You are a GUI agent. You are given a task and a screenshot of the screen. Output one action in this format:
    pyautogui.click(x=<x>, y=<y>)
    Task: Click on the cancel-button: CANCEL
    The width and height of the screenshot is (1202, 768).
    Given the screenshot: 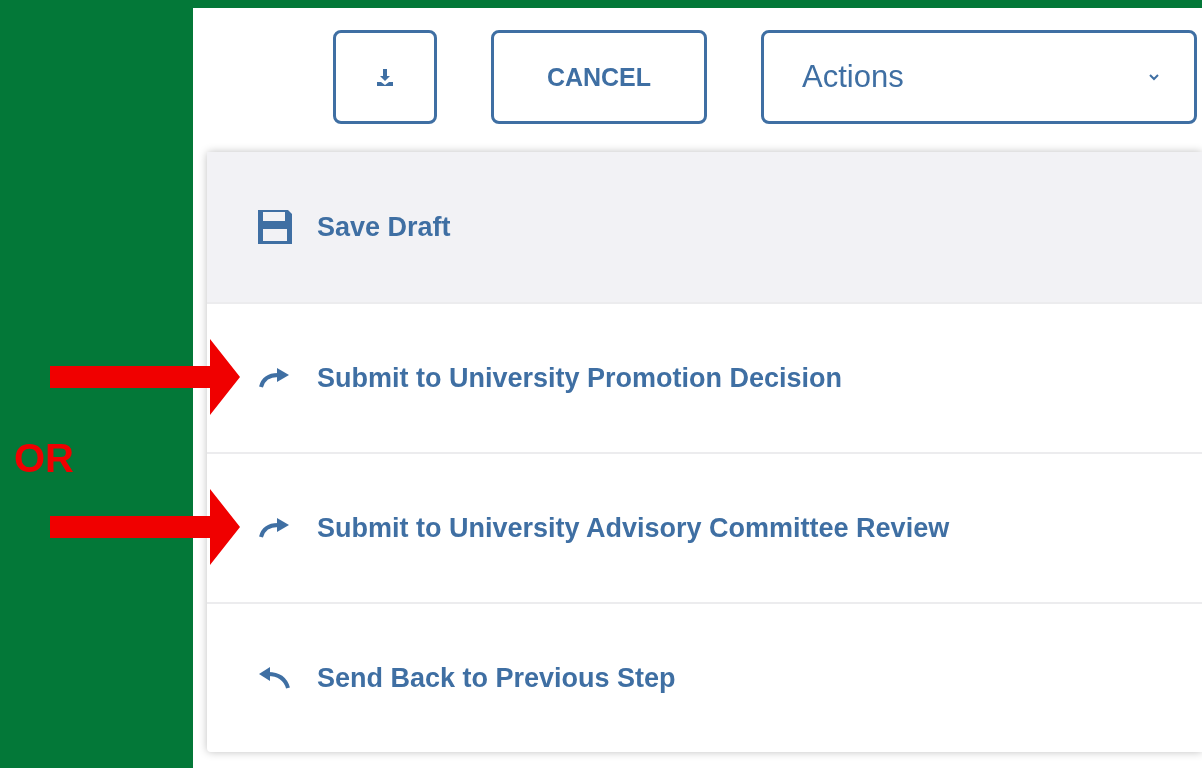 What is the action you would take?
    pyautogui.click(x=599, y=77)
    